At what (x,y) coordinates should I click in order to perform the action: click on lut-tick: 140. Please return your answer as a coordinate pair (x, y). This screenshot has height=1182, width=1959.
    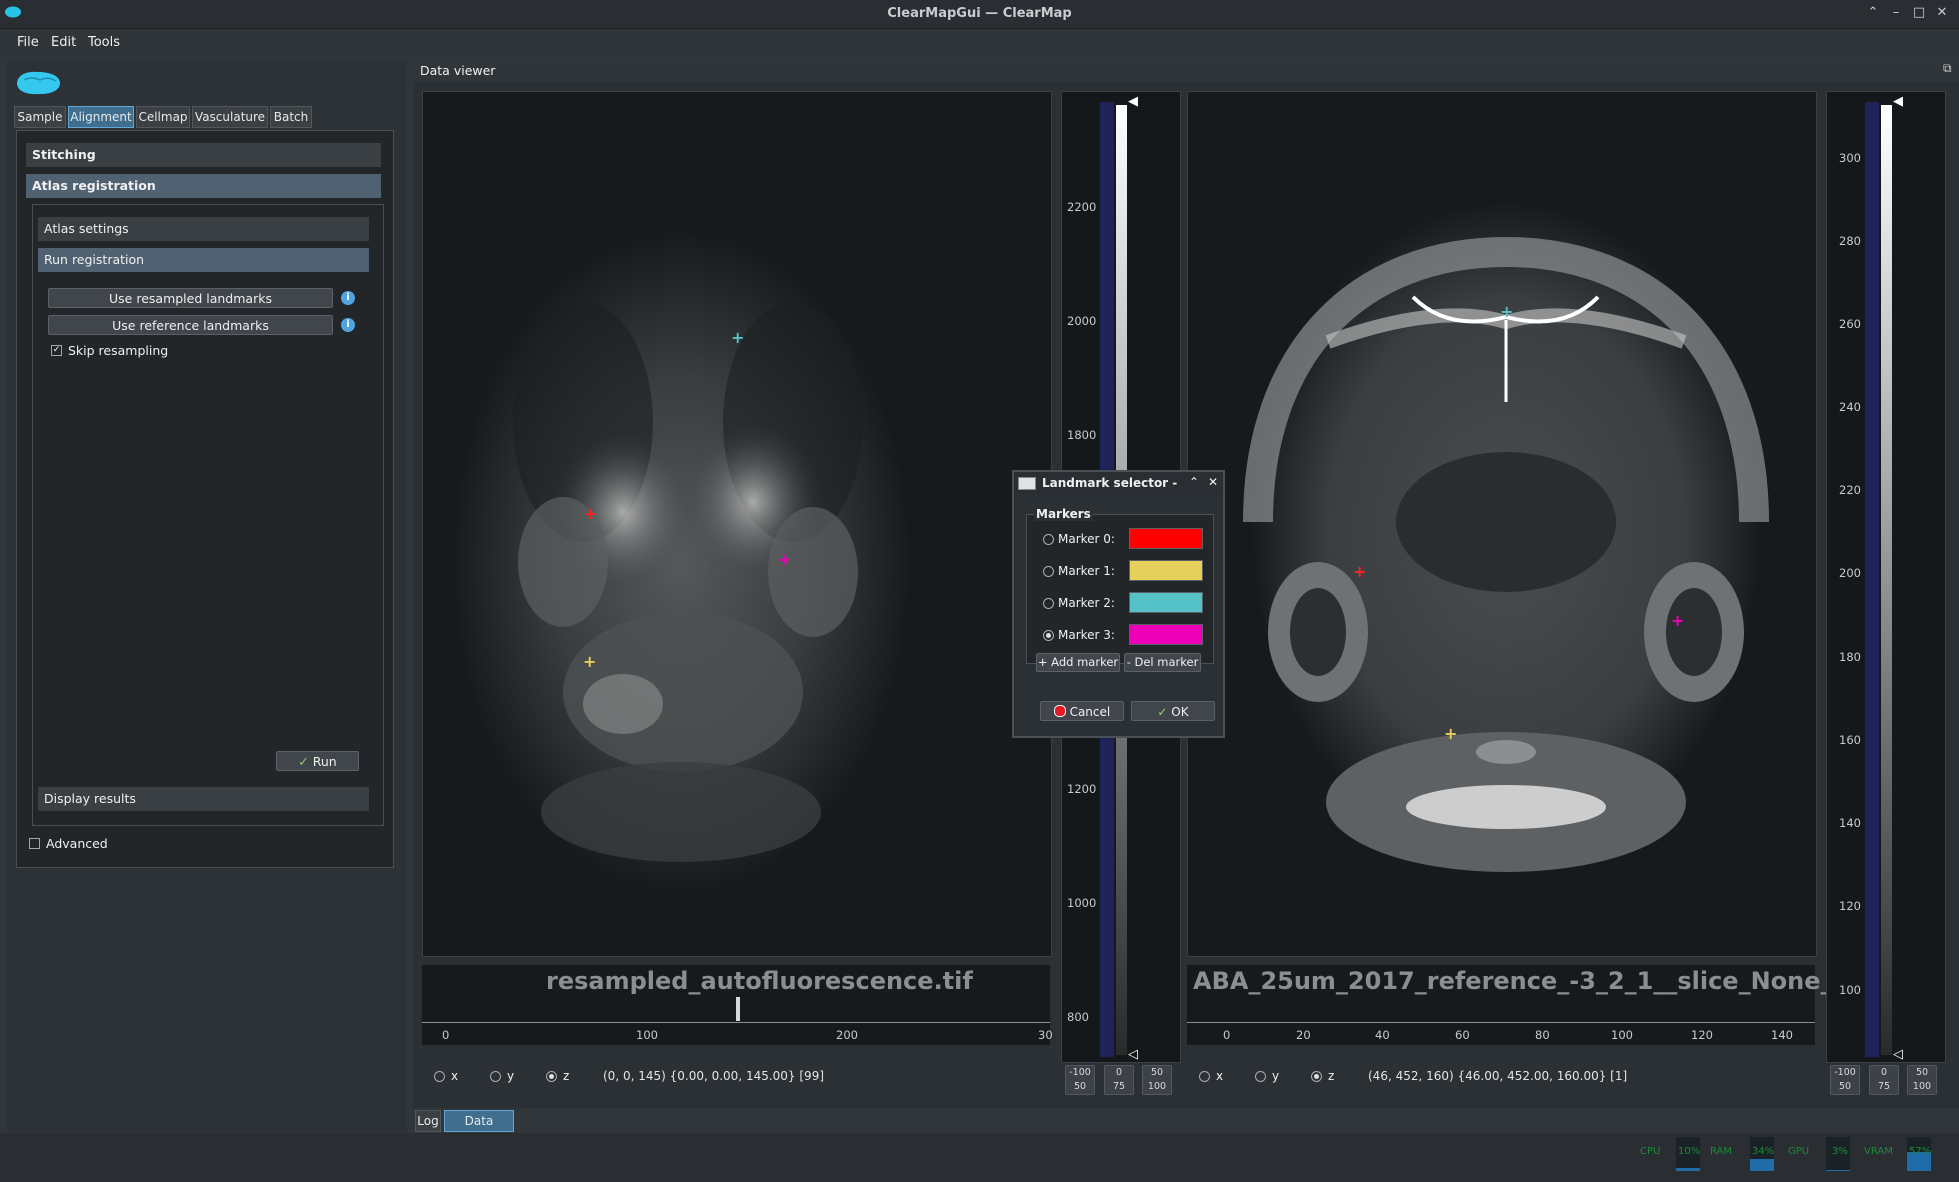
    Looking at the image, I should click on (1850, 823).